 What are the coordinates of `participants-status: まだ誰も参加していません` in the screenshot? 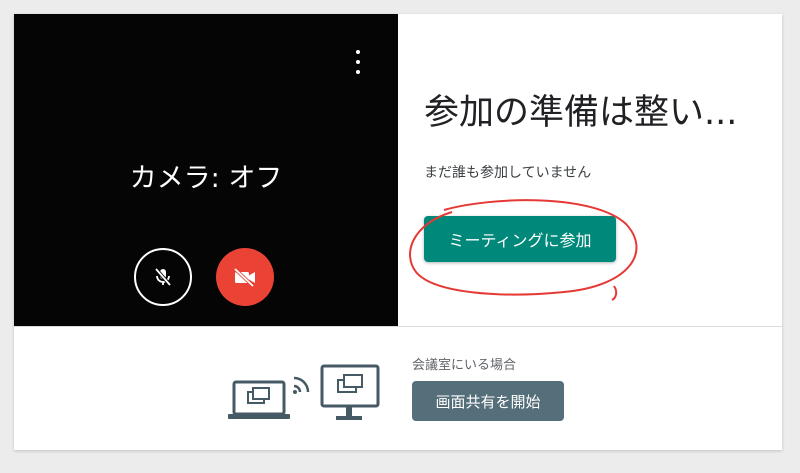 It's located at (508, 173).